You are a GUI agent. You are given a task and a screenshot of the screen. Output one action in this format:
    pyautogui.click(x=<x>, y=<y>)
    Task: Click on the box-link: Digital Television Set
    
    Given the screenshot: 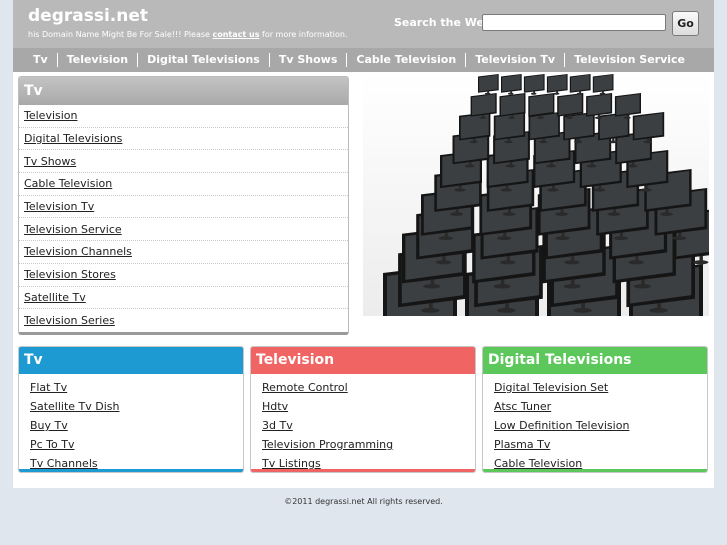 What is the action you would take?
    pyautogui.click(x=551, y=387)
    